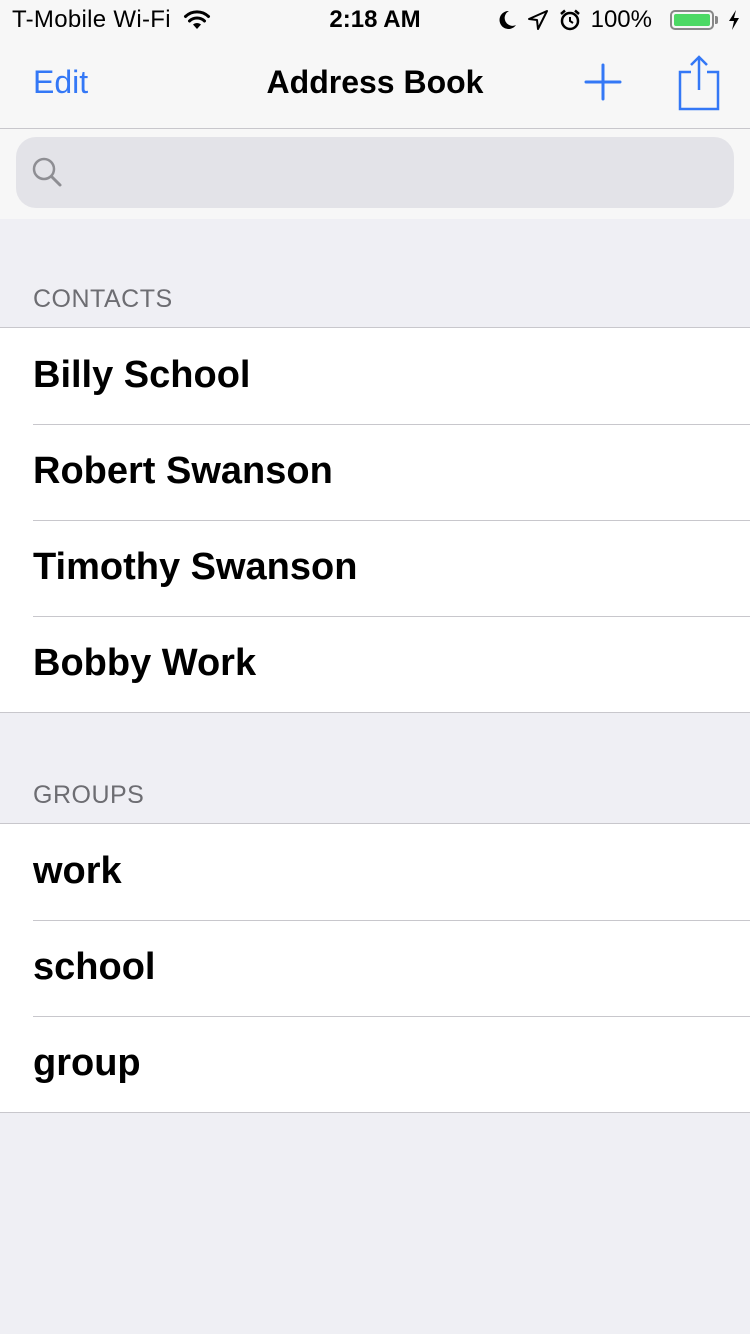 Image resolution: width=750 pixels, height=1334 pixels. Describe the element at coordinates (375, 20) in the screenshot. I see `status-bar: T-Mobile Wi-Fi 2:18 AM 100%` at that location.